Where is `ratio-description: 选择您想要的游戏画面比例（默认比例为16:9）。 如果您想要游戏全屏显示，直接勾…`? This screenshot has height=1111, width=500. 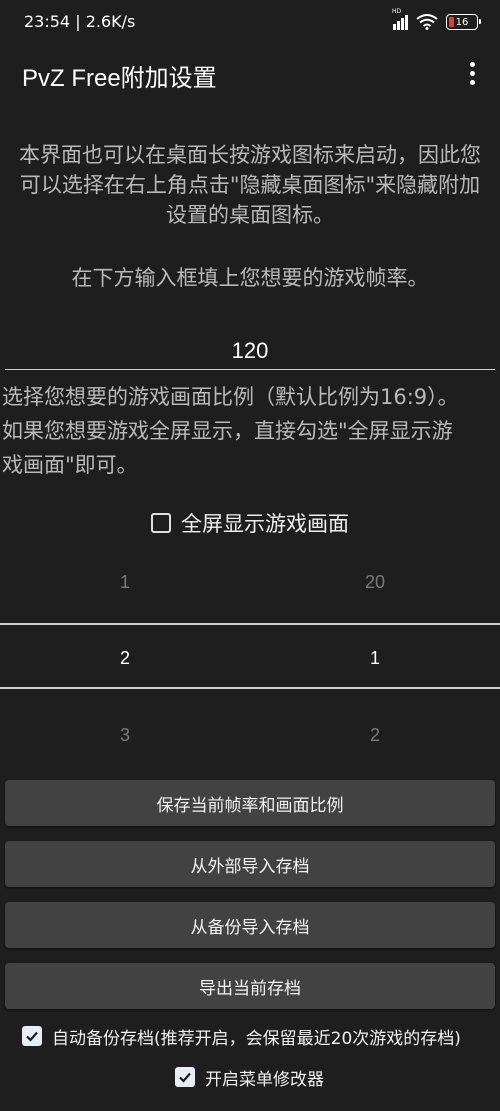
ratio-description: 选择您想要的游戏画面比例（默认比例为16:9）。 如果您想要游戏全屏显示，直接勾… is located at coordinates (250, 431).